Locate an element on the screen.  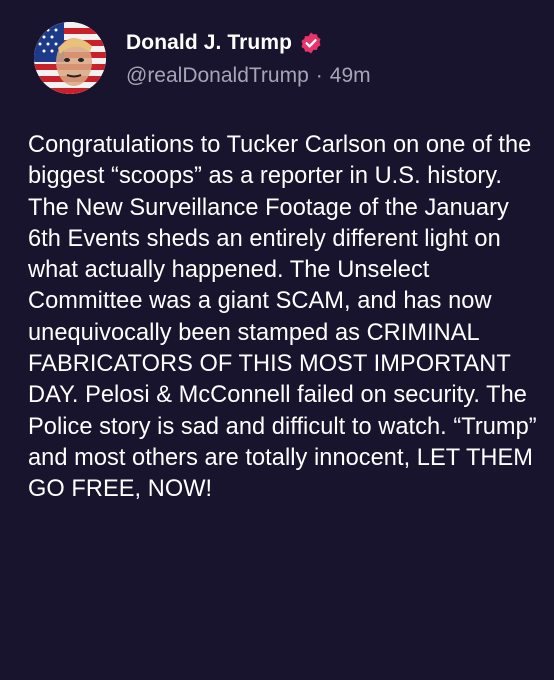
handle-row: @realDonaldTrump · 49m is located at coordinates (248, 76).